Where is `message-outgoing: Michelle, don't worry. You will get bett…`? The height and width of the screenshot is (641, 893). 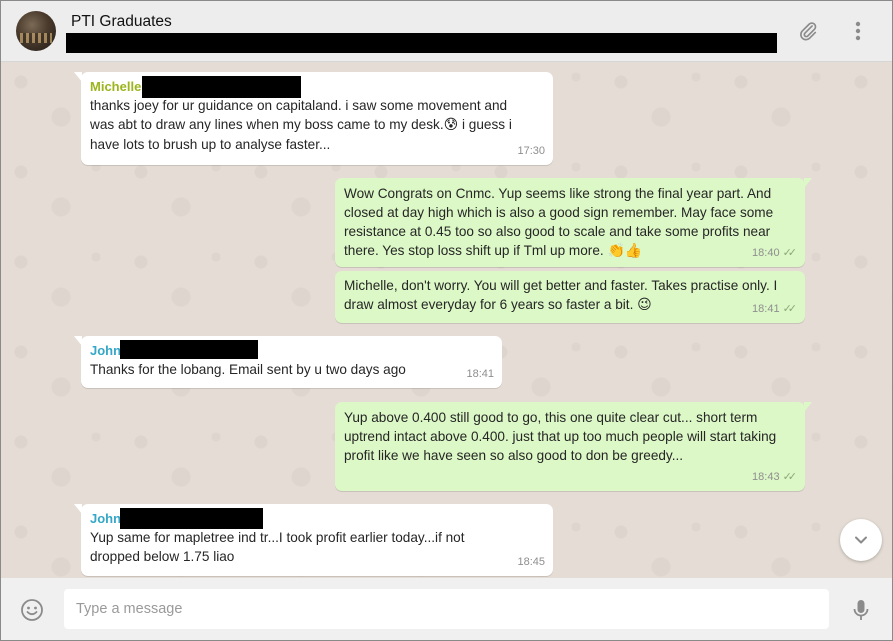 message-outgoing: Michelle, don't worry. You will get bett… is located at coordinates (570, 297).